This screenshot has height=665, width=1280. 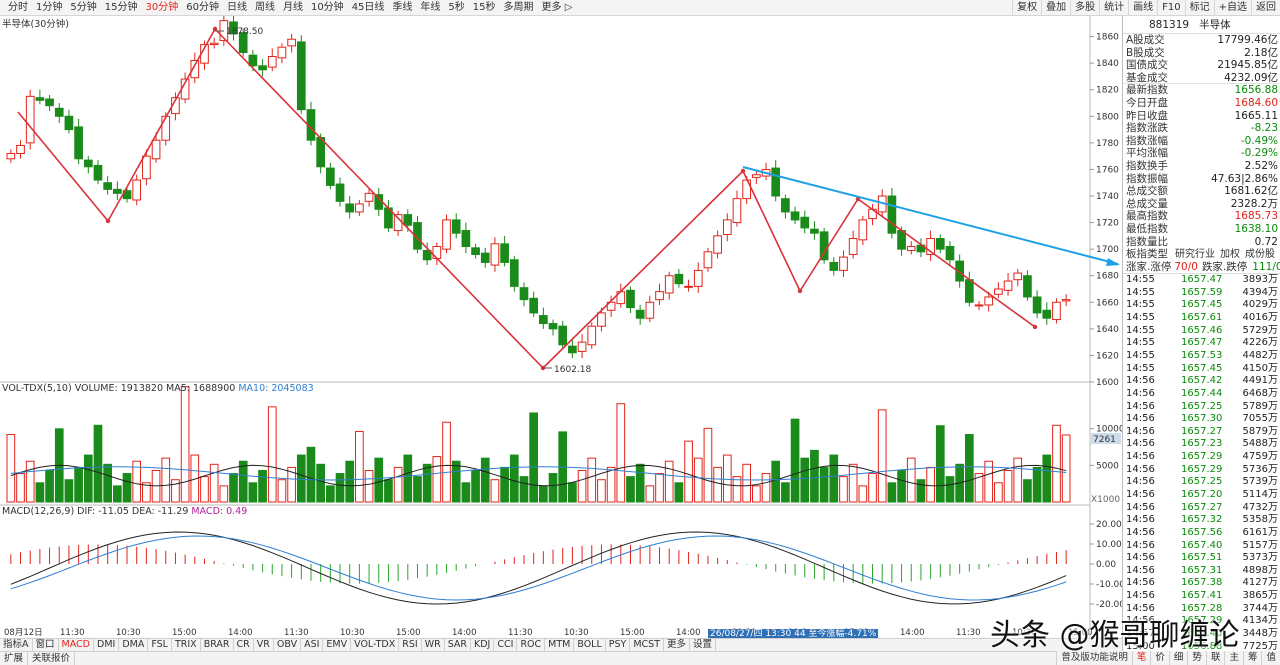 I want to click on stat-value: 2.18亿, so click(x=1261, y=52).